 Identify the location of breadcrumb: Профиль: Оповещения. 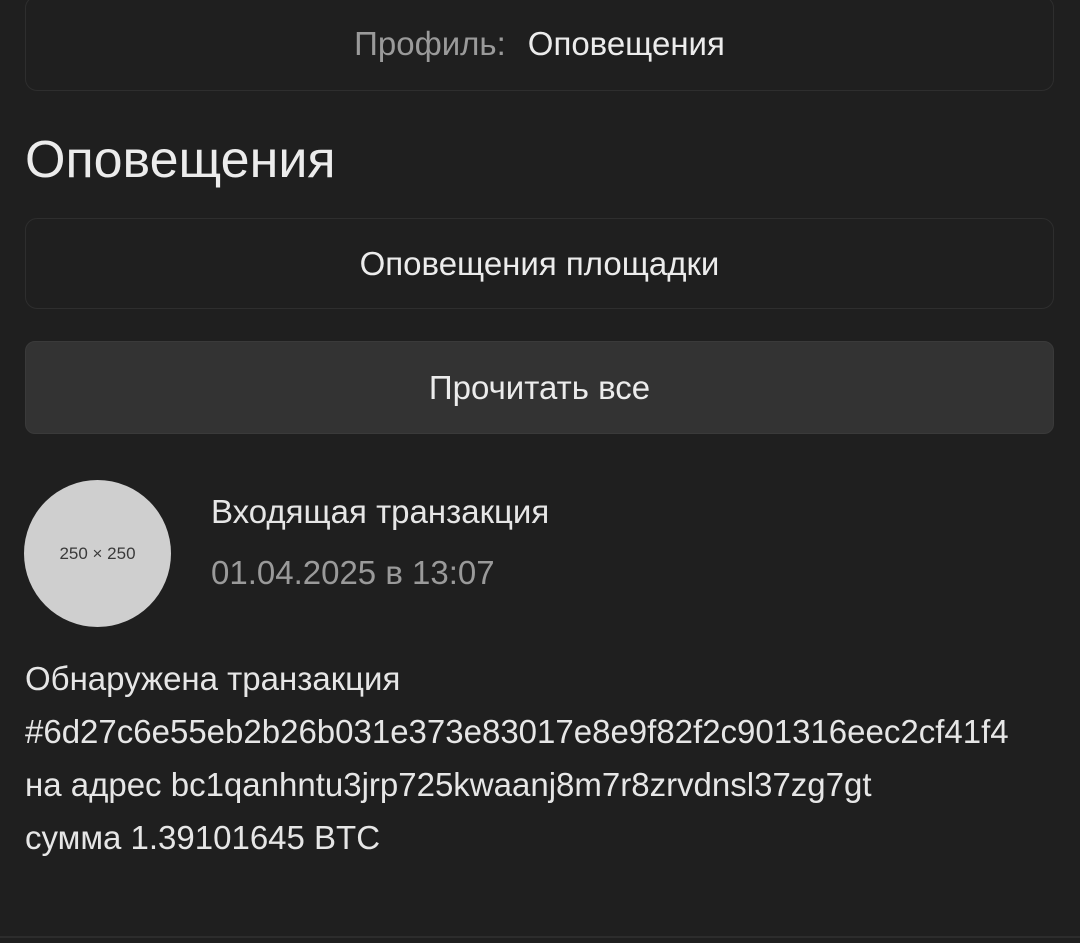
(539, 45).